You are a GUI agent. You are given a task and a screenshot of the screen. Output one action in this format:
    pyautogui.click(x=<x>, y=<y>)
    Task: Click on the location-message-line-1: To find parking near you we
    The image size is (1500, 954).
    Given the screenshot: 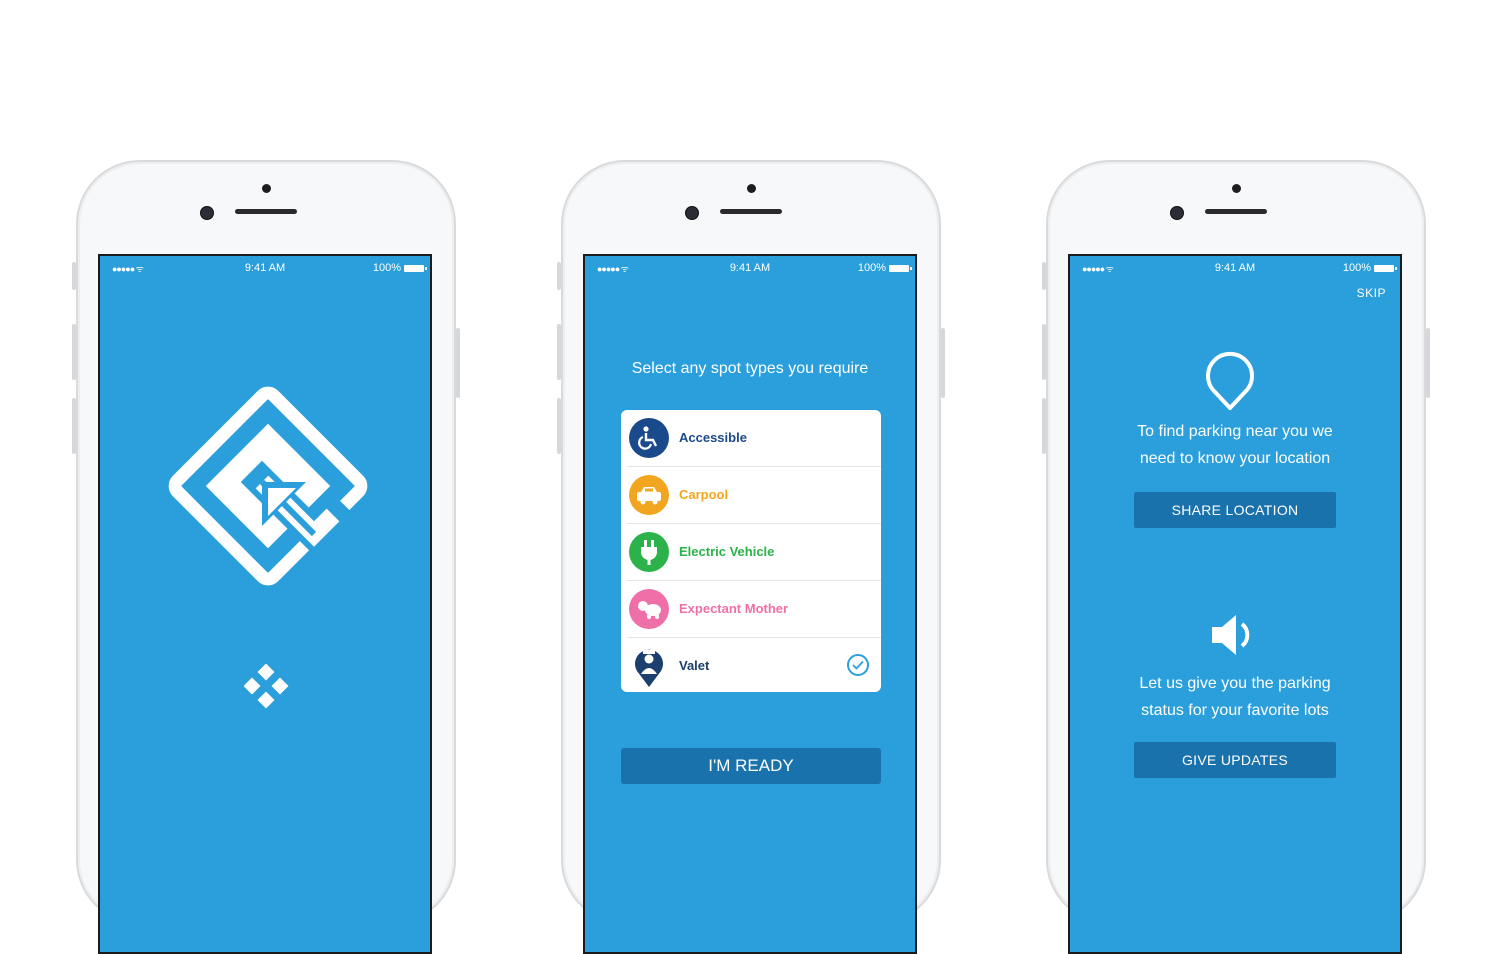 What is the action you would take?
    pyautogui.click(x=1235, y=431)
    